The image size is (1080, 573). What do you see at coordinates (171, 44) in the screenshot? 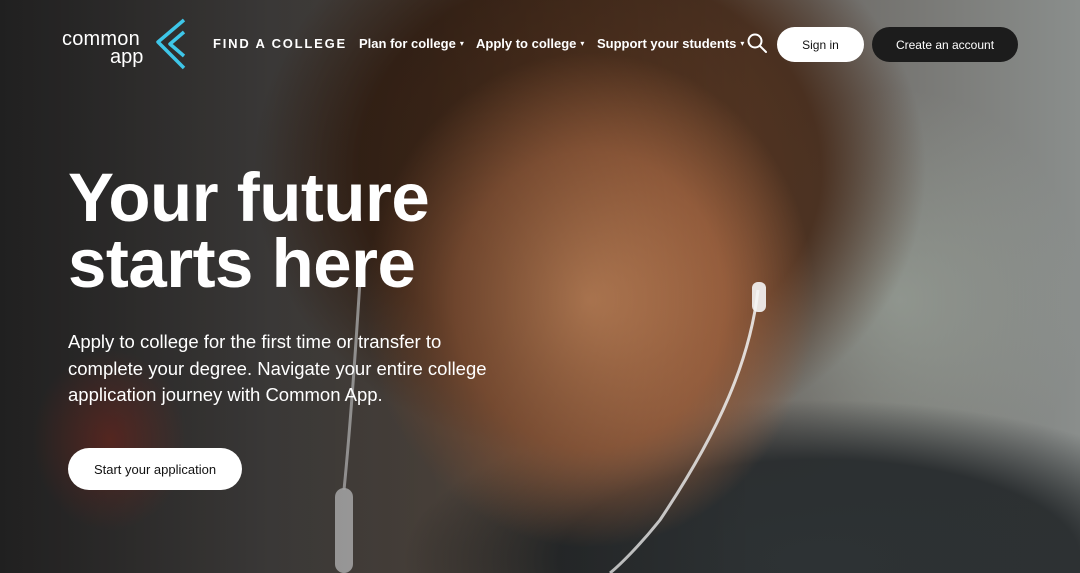
I see `logo-mark-icon` at bounding box center [171, 44].